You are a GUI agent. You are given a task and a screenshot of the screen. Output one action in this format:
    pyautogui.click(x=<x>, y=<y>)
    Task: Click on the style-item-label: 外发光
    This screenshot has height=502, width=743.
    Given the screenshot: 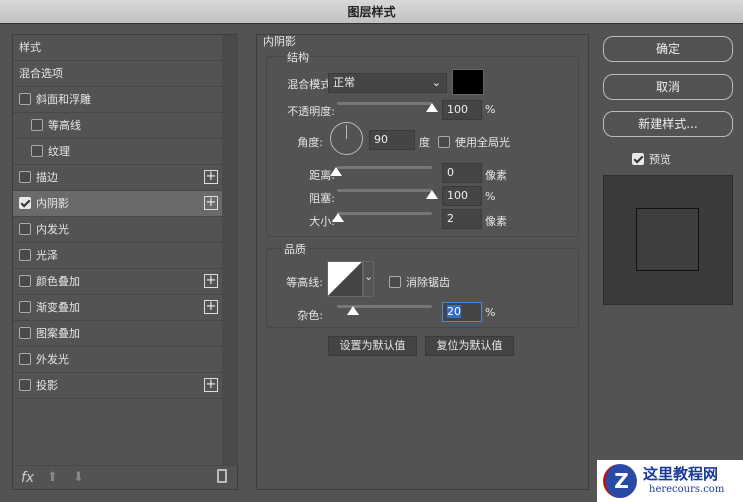 What is the action you would take?
    pyautogui.click(x=52, y=359)
    